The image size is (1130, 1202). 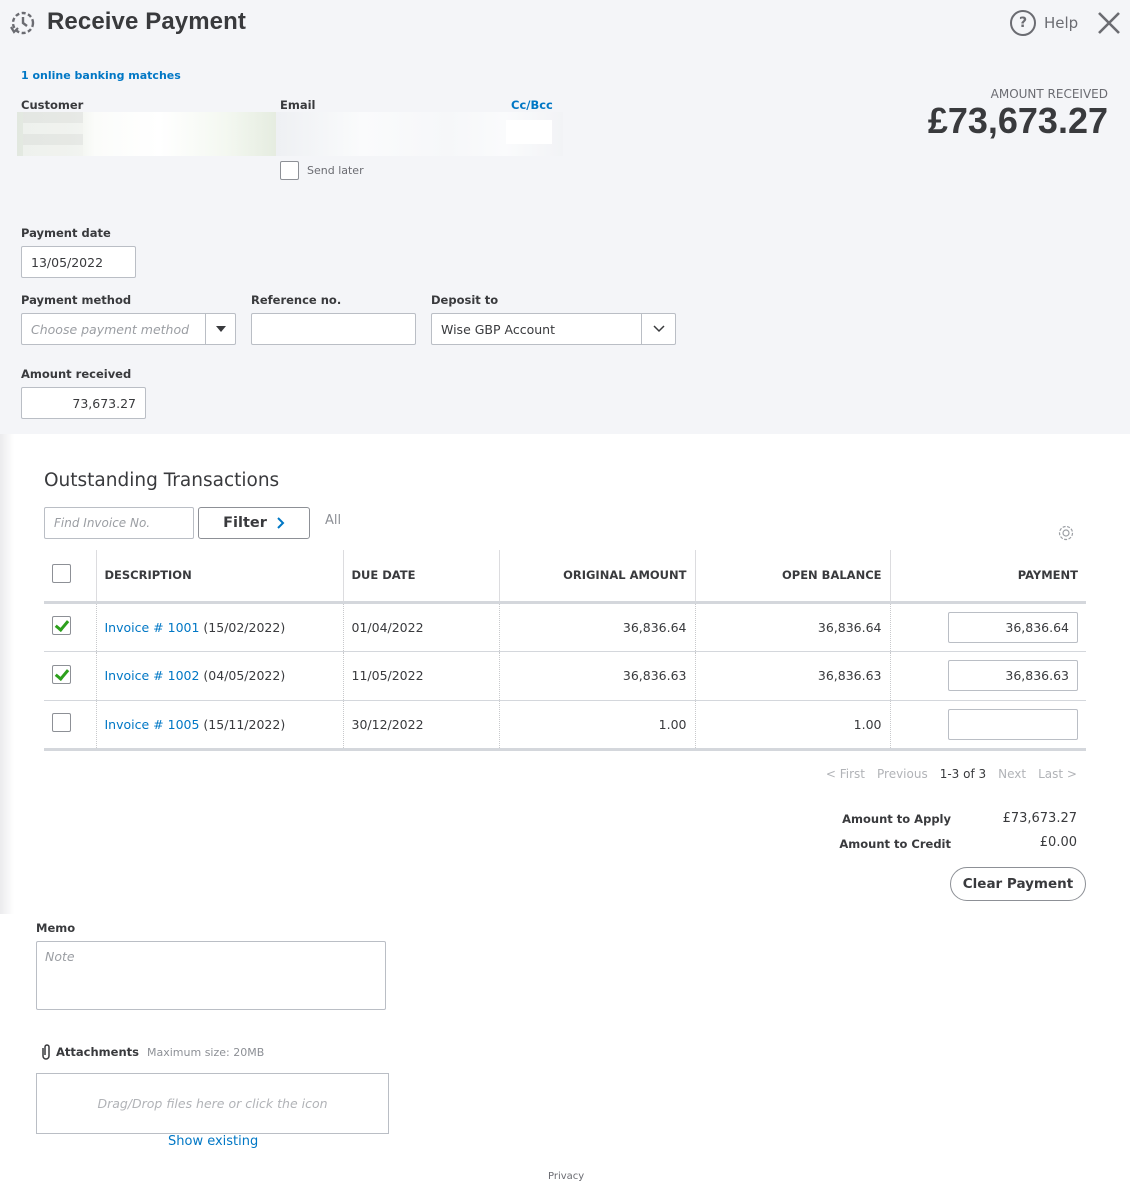 I want to click on payment-input, so click(x=1013, y=724).